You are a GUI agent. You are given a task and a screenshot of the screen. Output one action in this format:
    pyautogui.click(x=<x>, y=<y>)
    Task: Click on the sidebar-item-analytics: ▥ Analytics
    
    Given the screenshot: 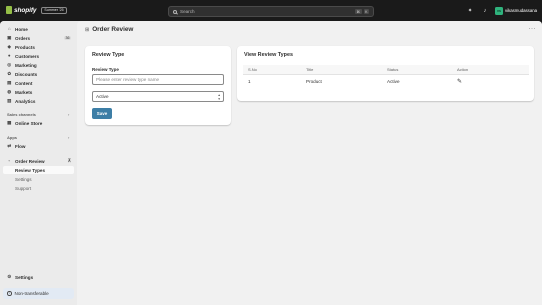 What is the action you would take?
    pyautogui.click(x=38, y=101)
    